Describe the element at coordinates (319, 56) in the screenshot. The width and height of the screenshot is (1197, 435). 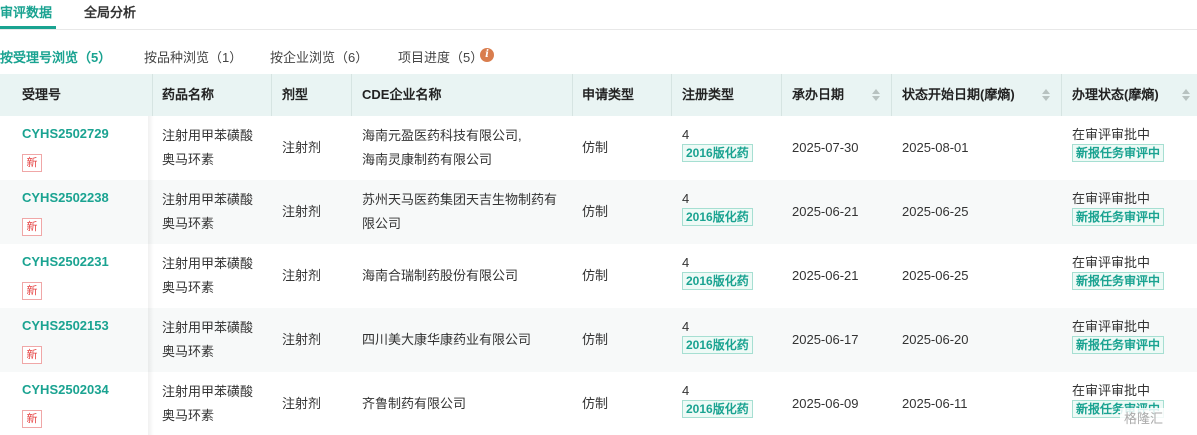
I see `subtab-by-company: 按企业浏览（6）` at that location.